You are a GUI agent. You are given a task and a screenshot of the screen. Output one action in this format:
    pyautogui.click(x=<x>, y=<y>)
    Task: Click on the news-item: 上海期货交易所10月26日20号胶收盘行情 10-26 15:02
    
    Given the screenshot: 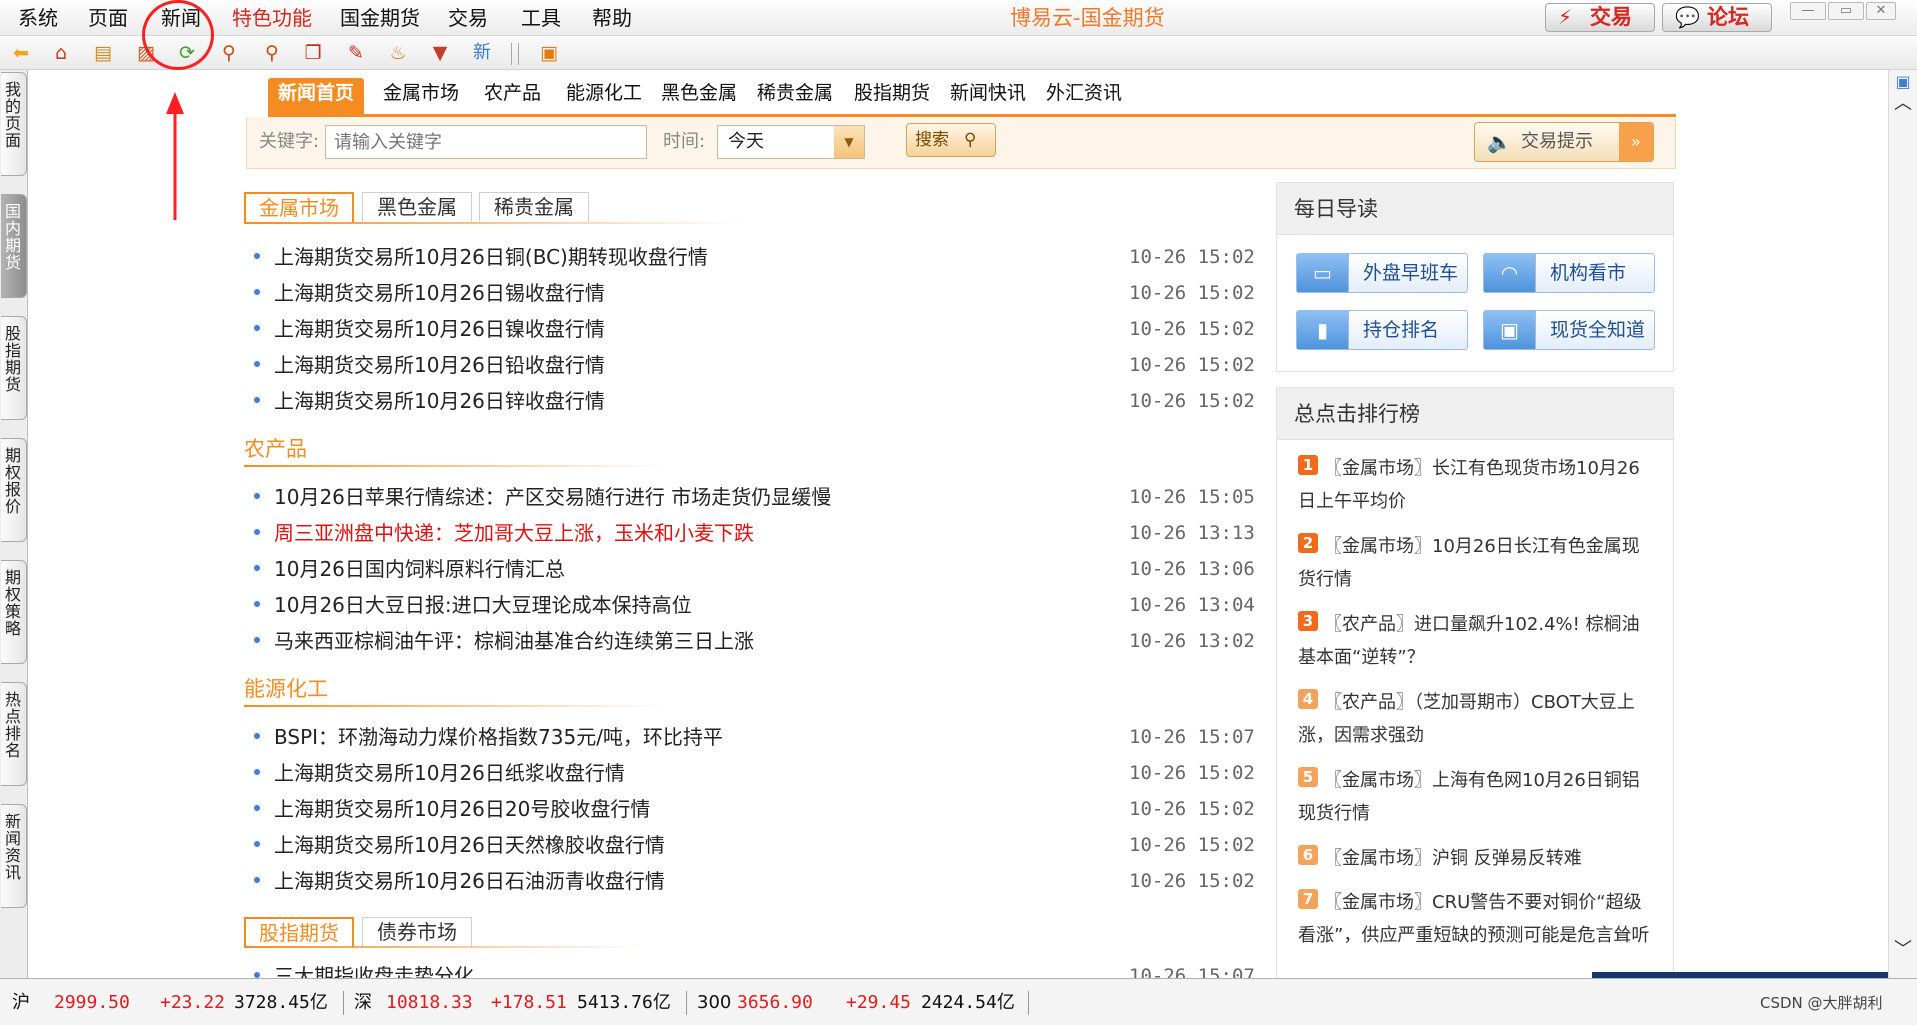 What is the action you would take?
    pyautogui.click(x=754, y=810)
    